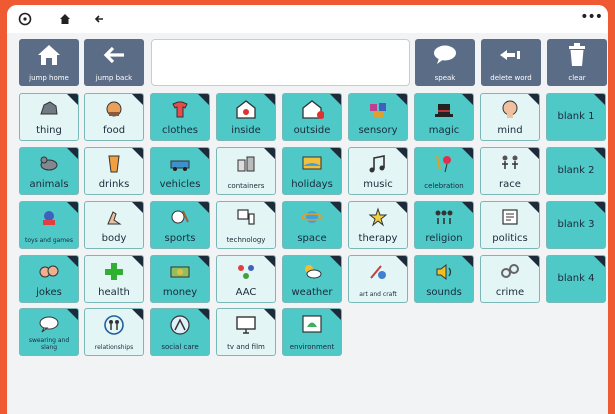  Describe the element at coordinates (378, 294) in the screenshot. I see `tile-label: art and craft` at that location.